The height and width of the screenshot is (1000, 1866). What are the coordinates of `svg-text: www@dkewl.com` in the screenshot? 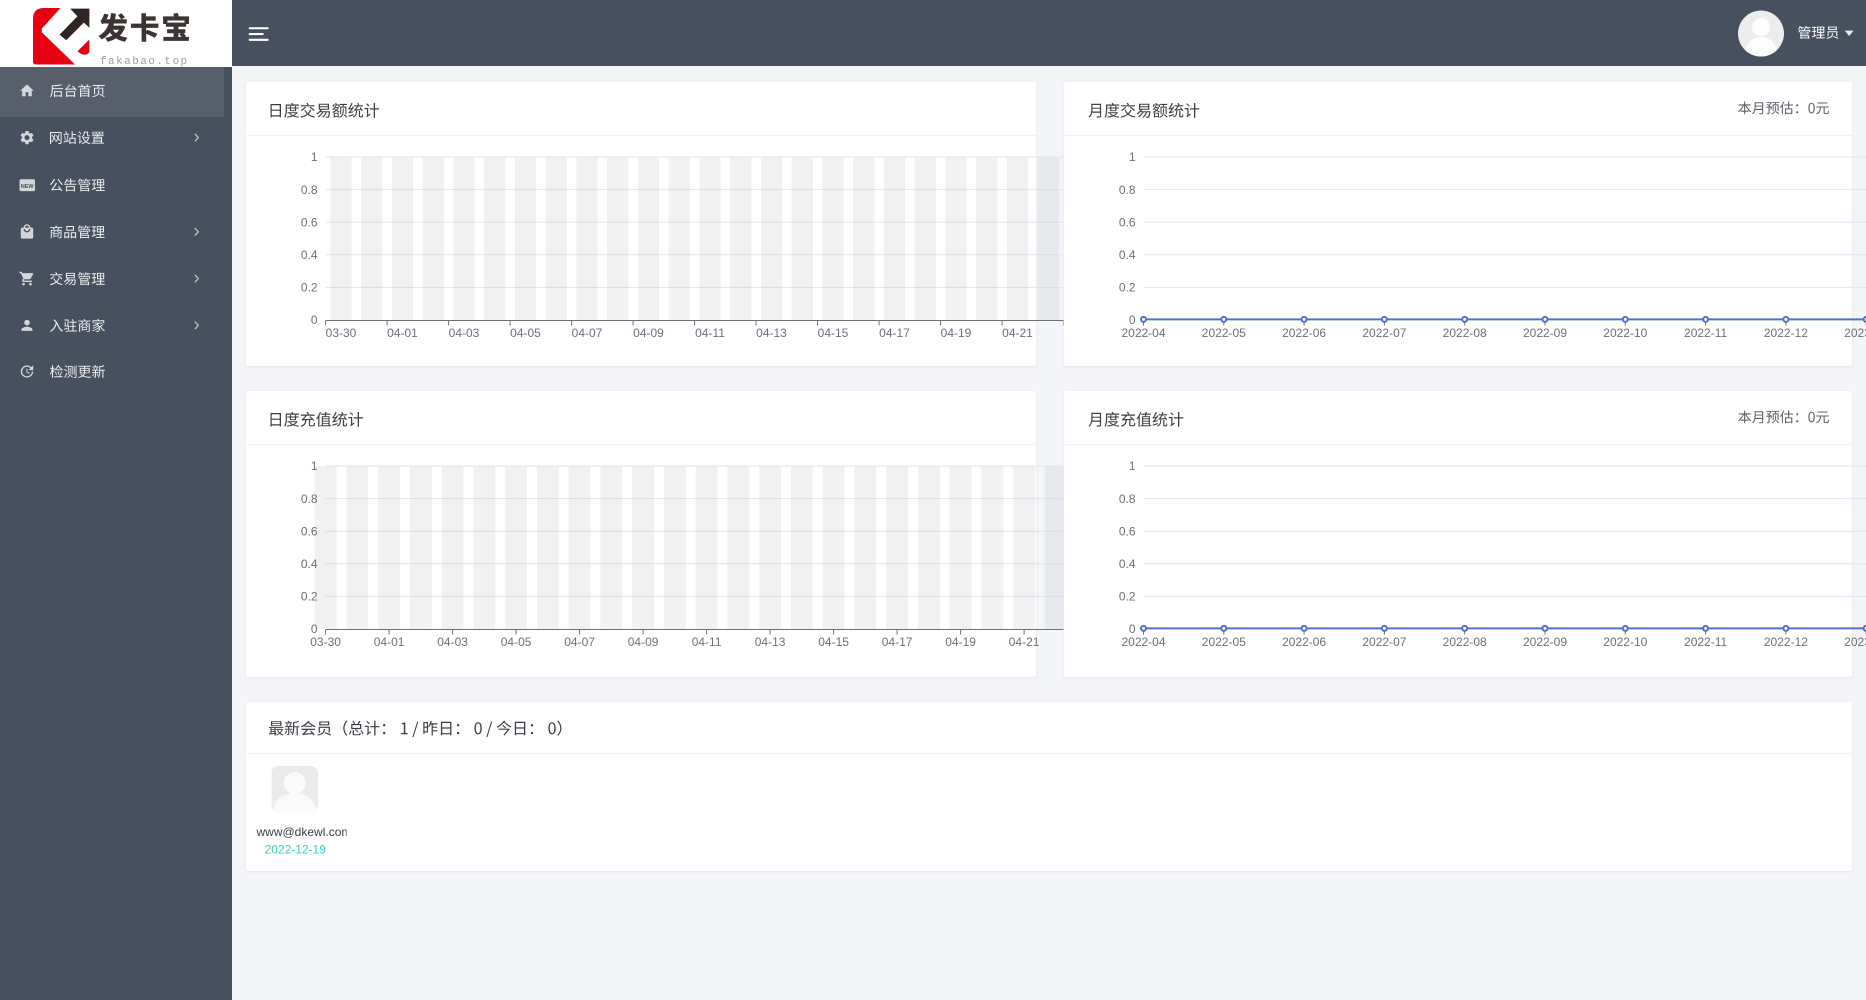 It's located at (304, 832).